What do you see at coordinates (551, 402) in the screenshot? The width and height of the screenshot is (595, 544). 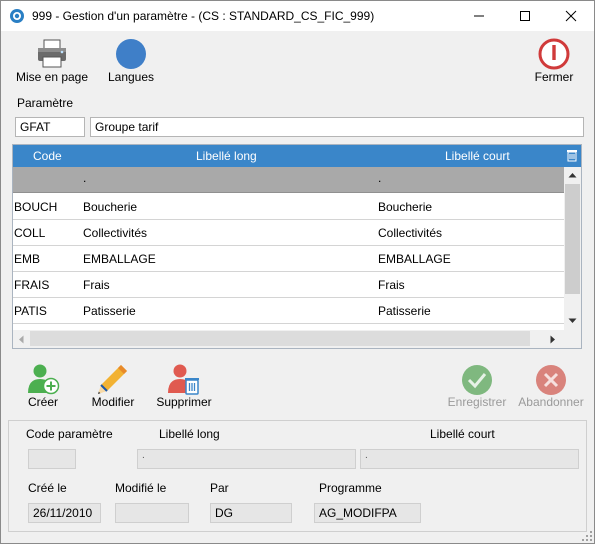 I see `cancel-label: Abandonner` at bounding box center [551, 402].